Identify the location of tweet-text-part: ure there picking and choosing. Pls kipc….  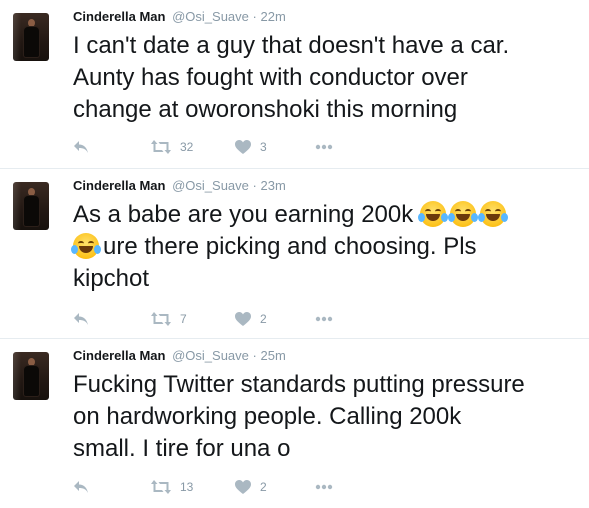
(275, 262).